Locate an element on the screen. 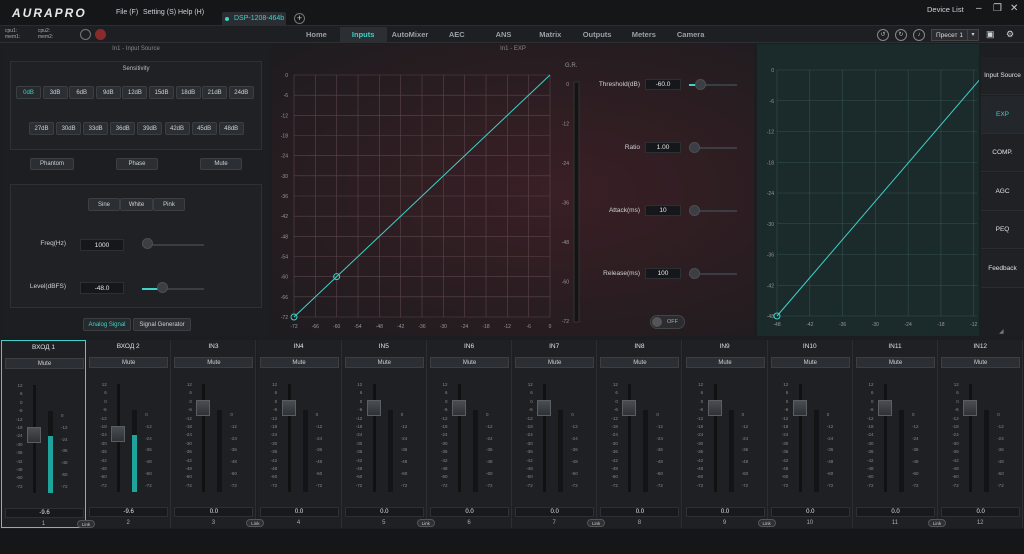 The height and width of the screenshot is (554, 1024). network-icon is located at coordinates (85, 34).